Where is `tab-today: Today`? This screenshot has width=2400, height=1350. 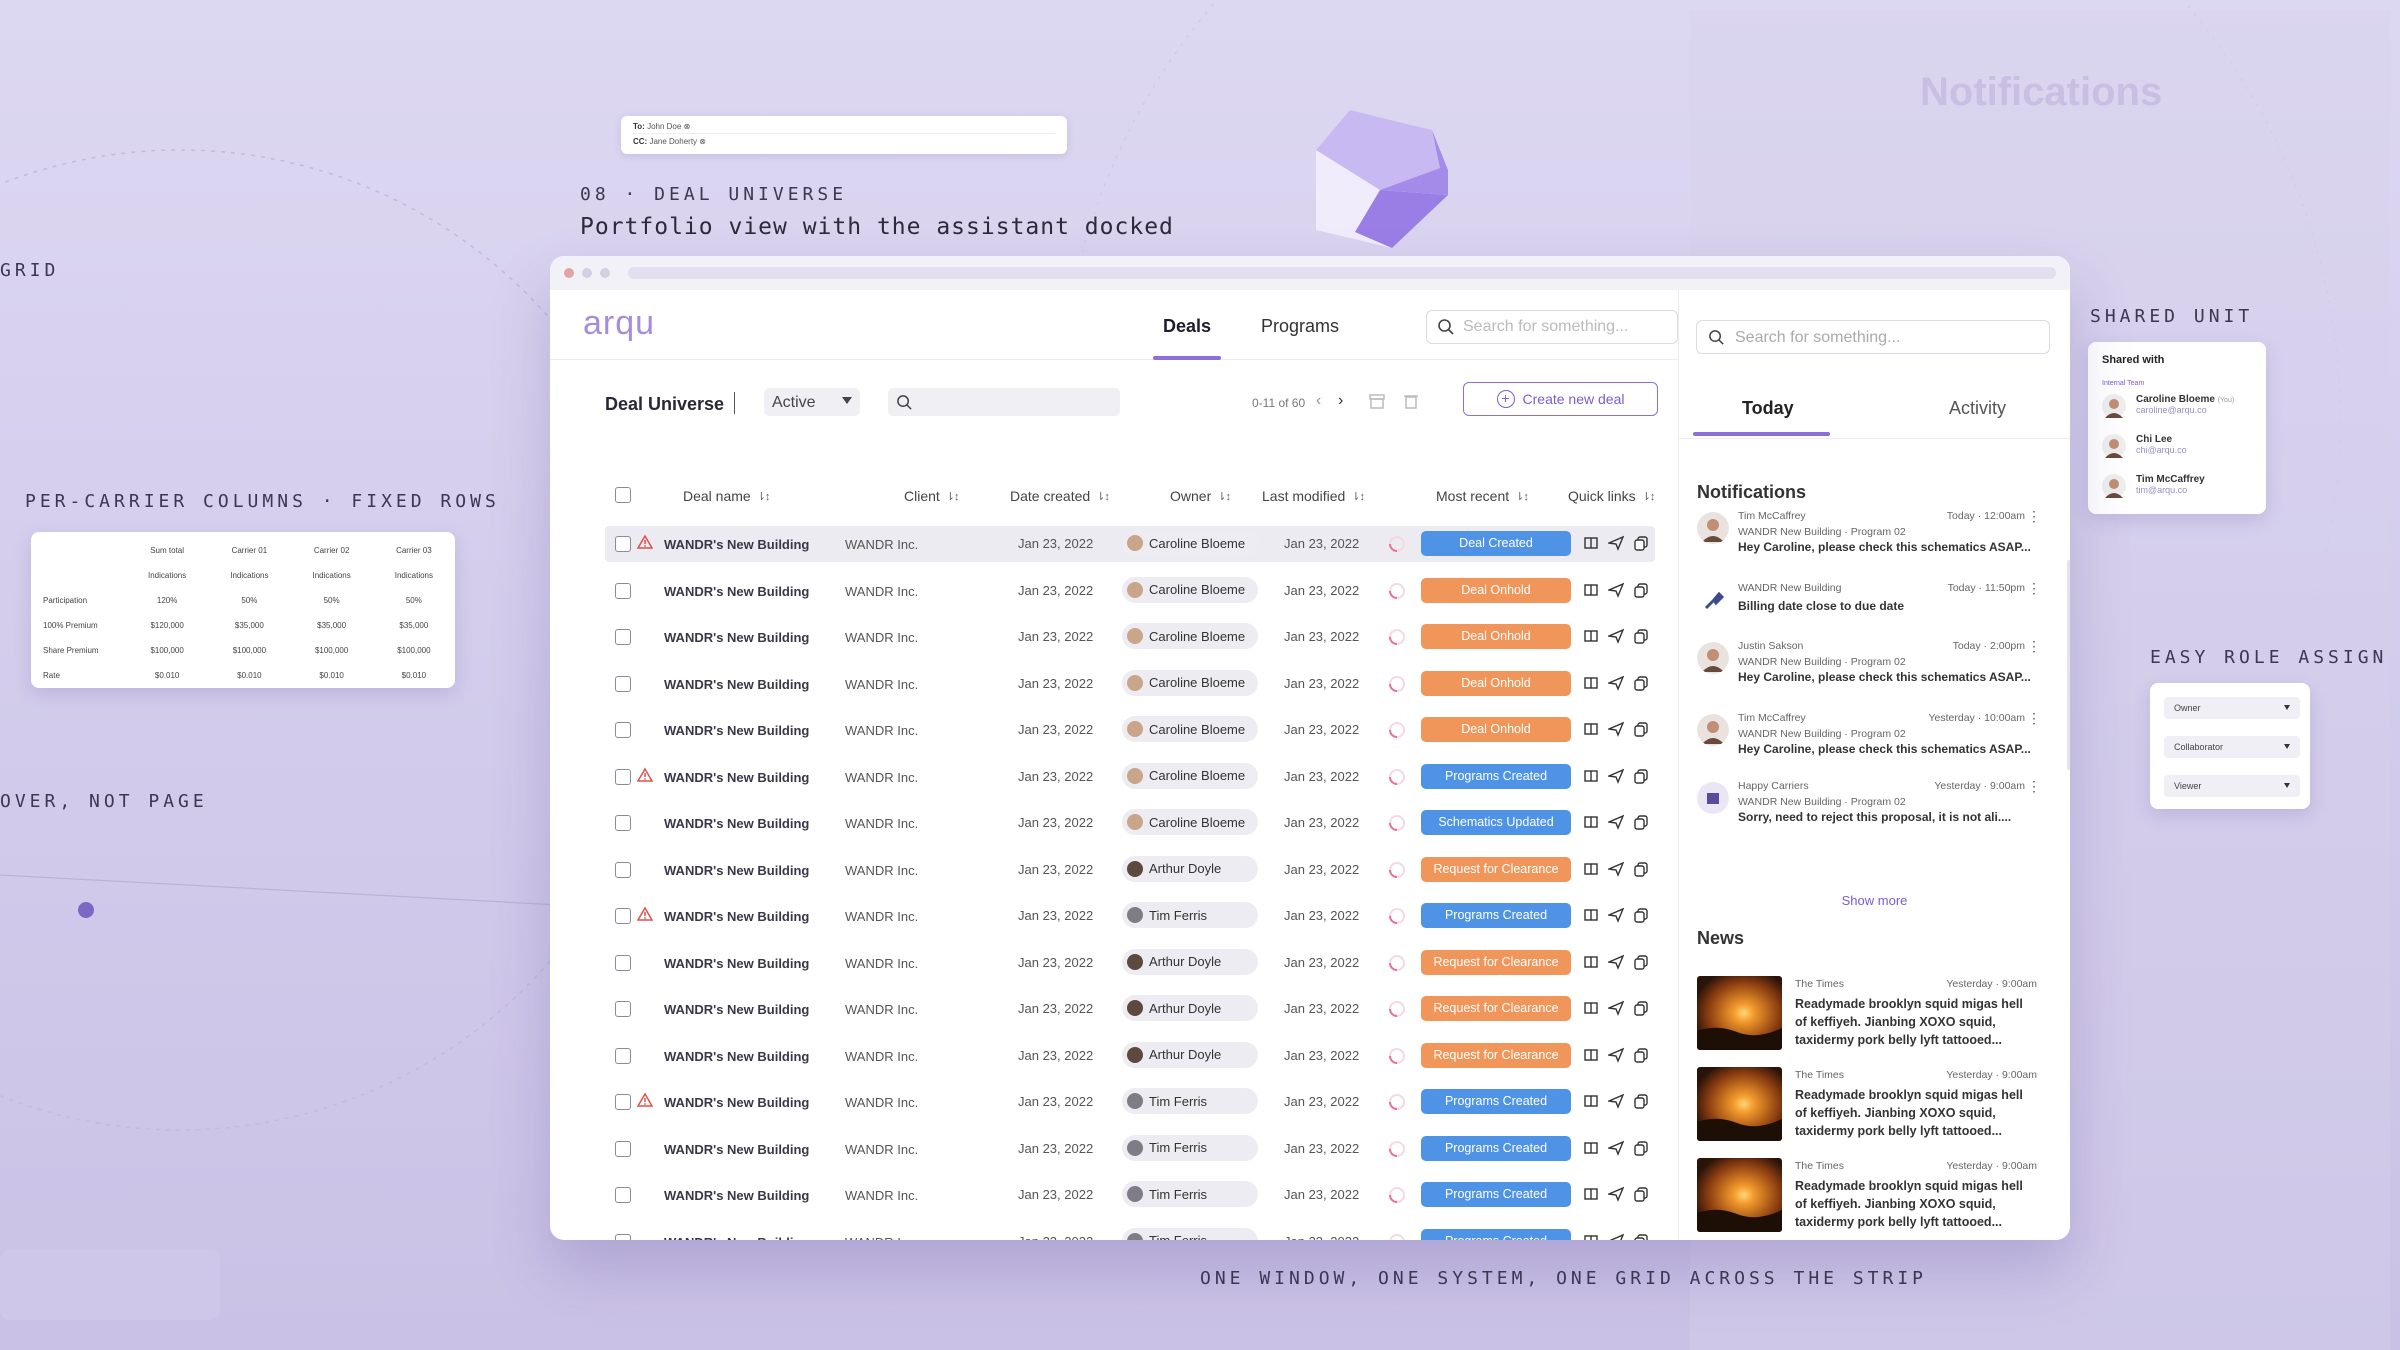 tab-today: Today is located at coordinates (1768, 408).